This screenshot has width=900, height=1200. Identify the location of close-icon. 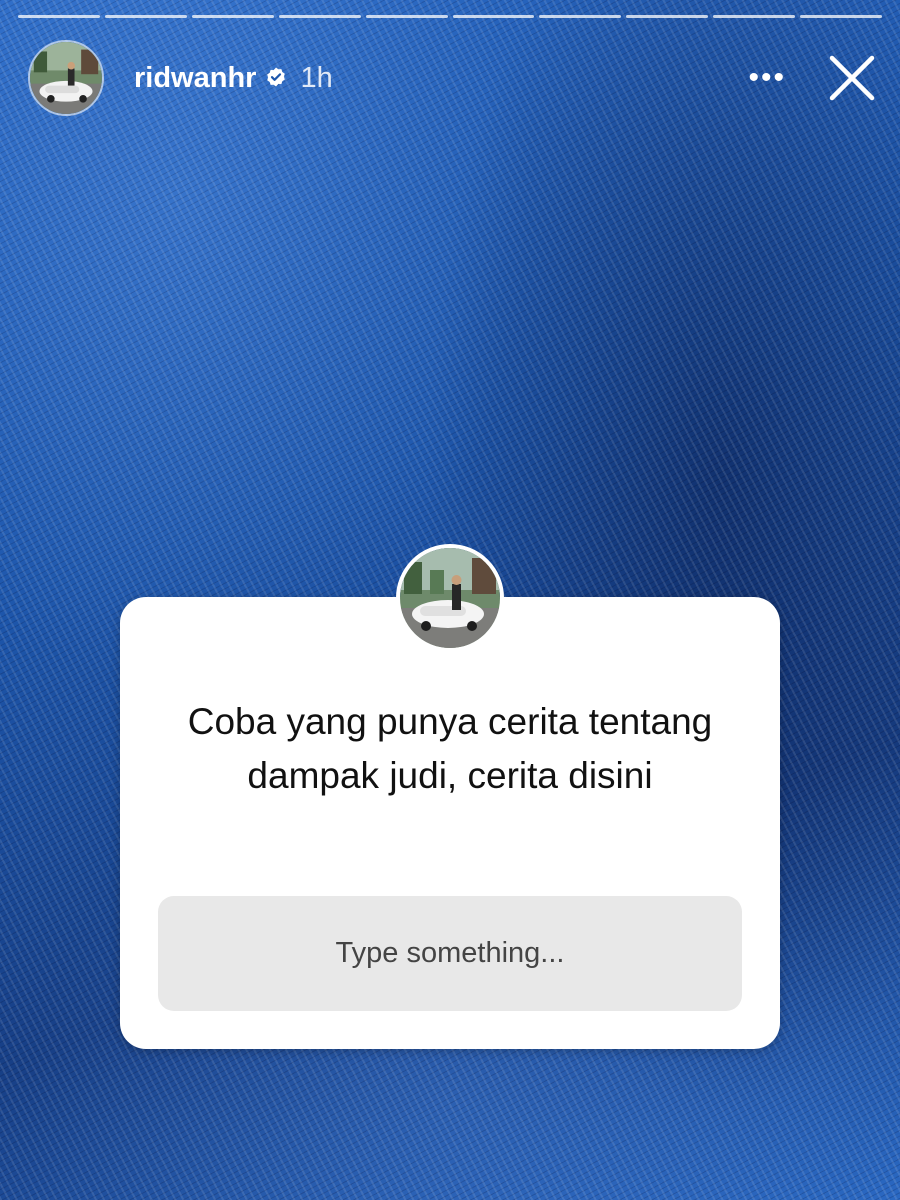
(852, 78).